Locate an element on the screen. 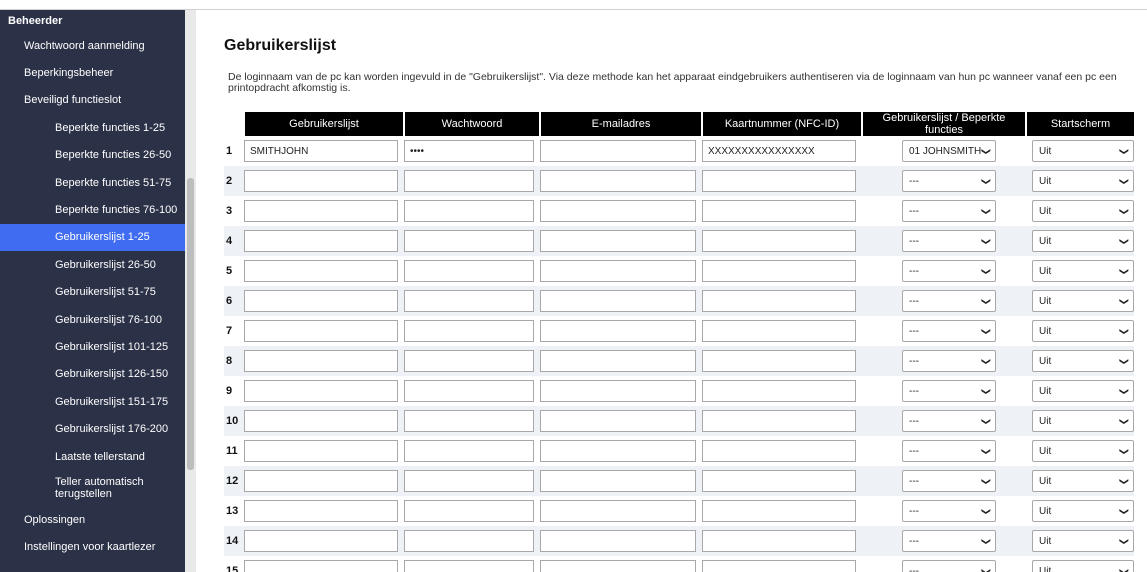  sidebar-item-oplossingen: Oplossingen is located at coordinates (98, 519).